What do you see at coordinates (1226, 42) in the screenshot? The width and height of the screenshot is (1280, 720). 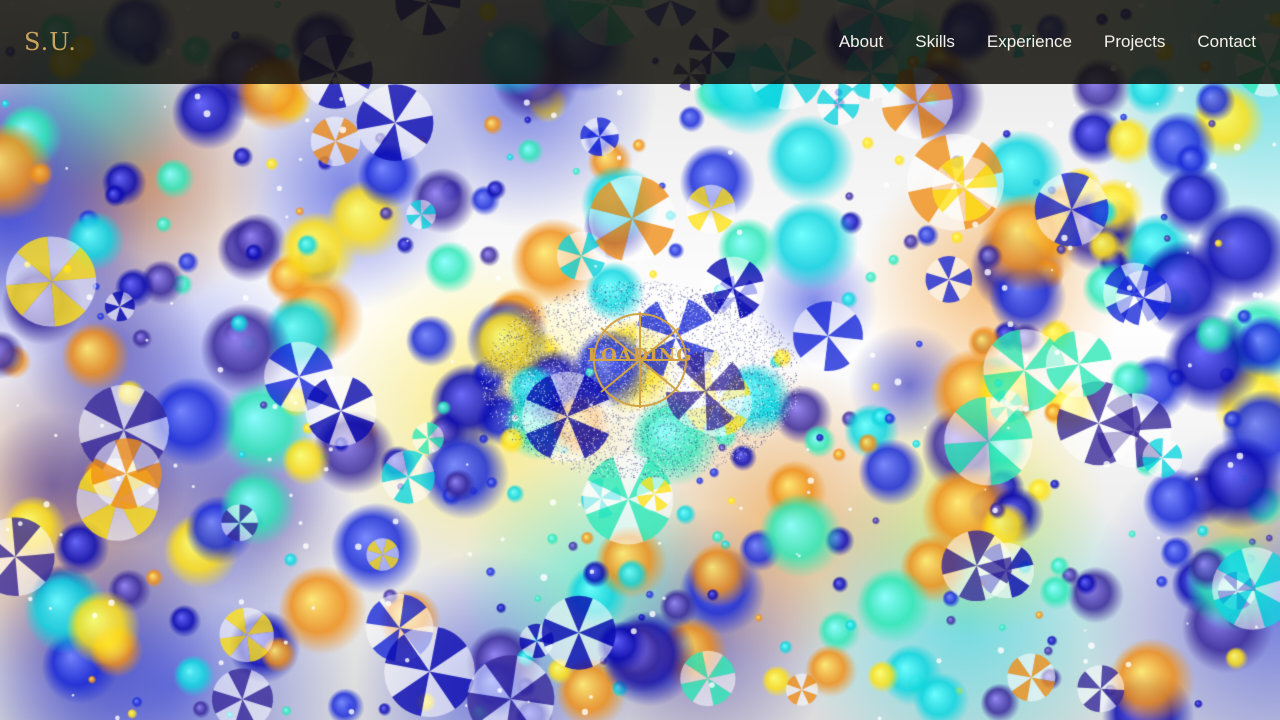 I see `nav-link-contact: Contact` at bounding box center [1226, 42].